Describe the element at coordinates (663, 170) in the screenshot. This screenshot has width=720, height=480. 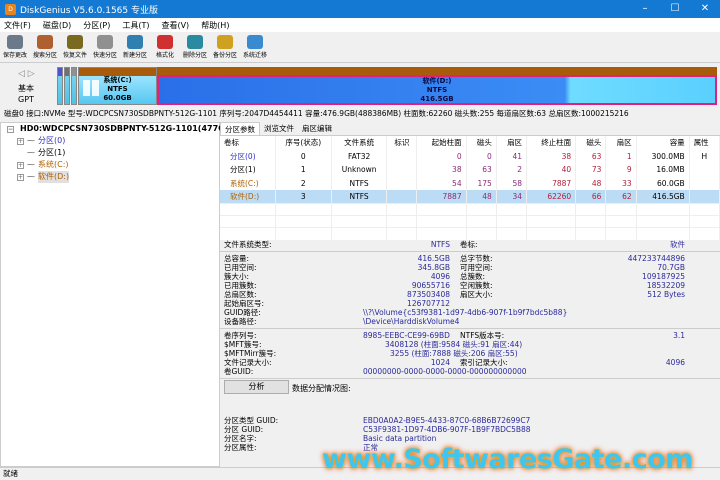
I see `table-cell: 16.0MB` at that location.